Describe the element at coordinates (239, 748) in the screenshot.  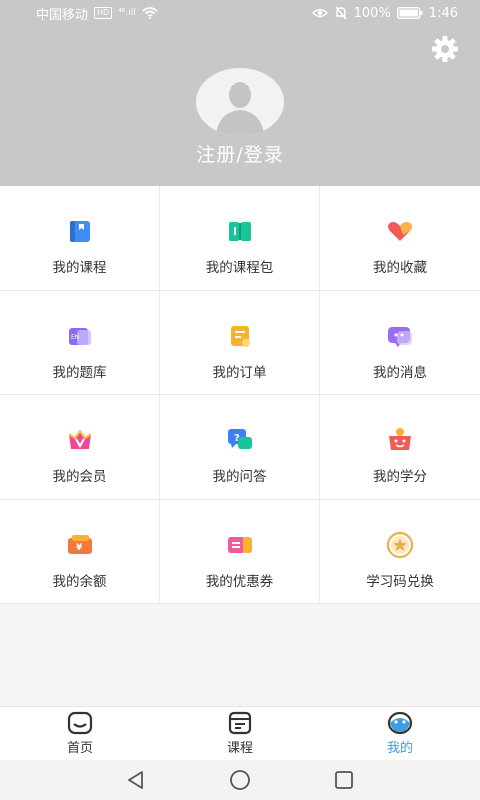
I see `tab-label: 课程` at that location.